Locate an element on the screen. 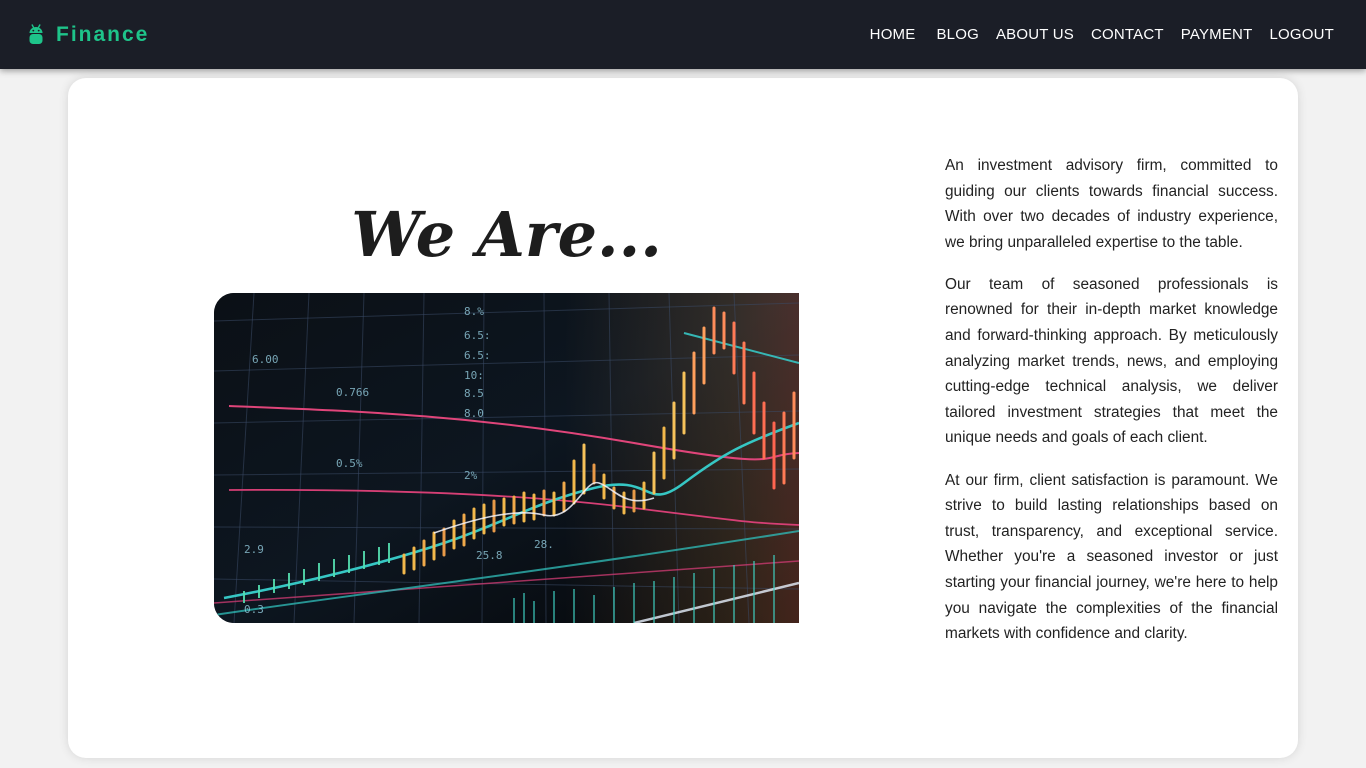 This screenshot has height=768, width=1366. chart-label: 6.00 is located at coordinates (265, 359).